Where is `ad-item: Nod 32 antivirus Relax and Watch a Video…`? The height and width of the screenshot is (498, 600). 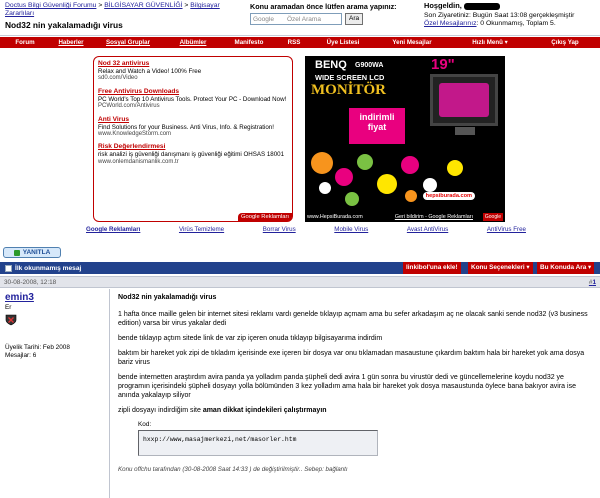 ad-item: Nod 32 antivirus Relax and Watch a Video… is located at coordinates (193, 71).